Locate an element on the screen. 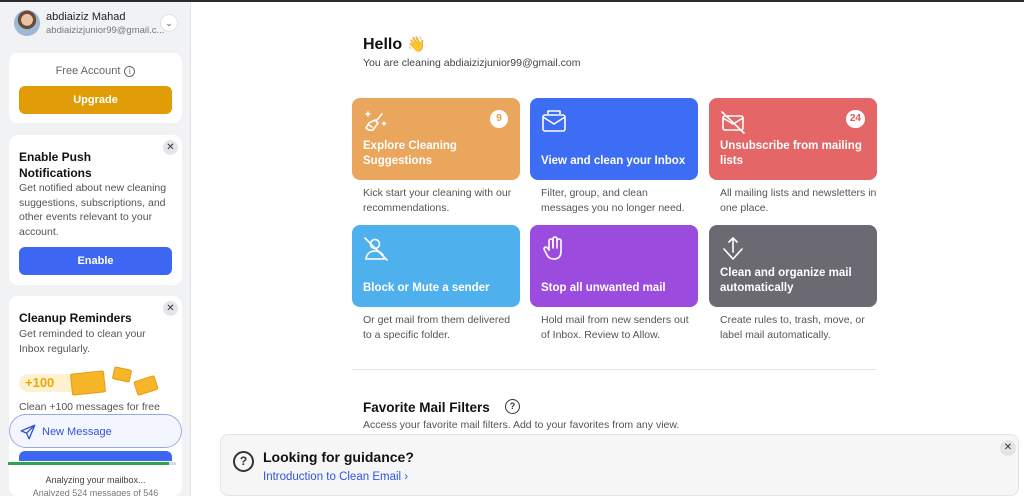 This screenshot has height=496, width=1024. arrows-move-icon is located at coordinates (733, 248).